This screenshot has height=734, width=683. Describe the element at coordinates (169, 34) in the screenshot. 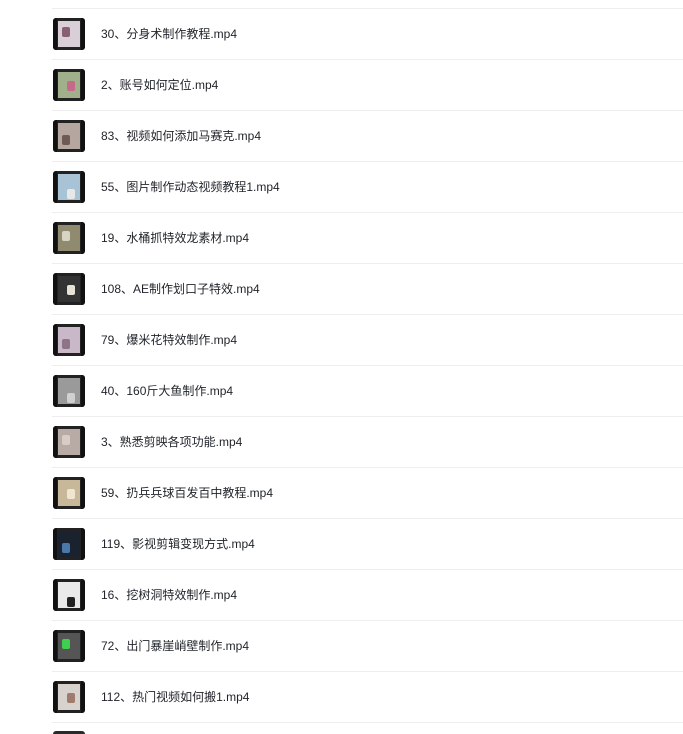

I see `file-name: 30、分身术制作教程.mp4` at that location.